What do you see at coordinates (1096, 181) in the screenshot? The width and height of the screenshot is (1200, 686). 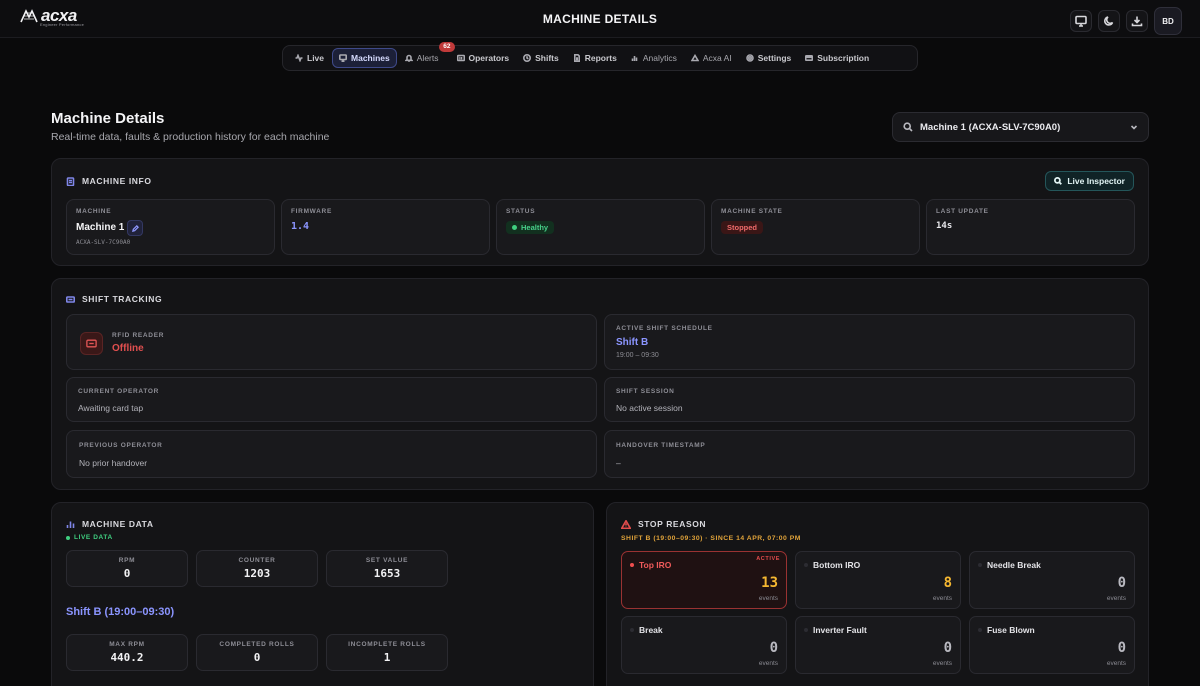 I see `live-inspector-label: Live Inspector` at bounding box center [1096, 181].